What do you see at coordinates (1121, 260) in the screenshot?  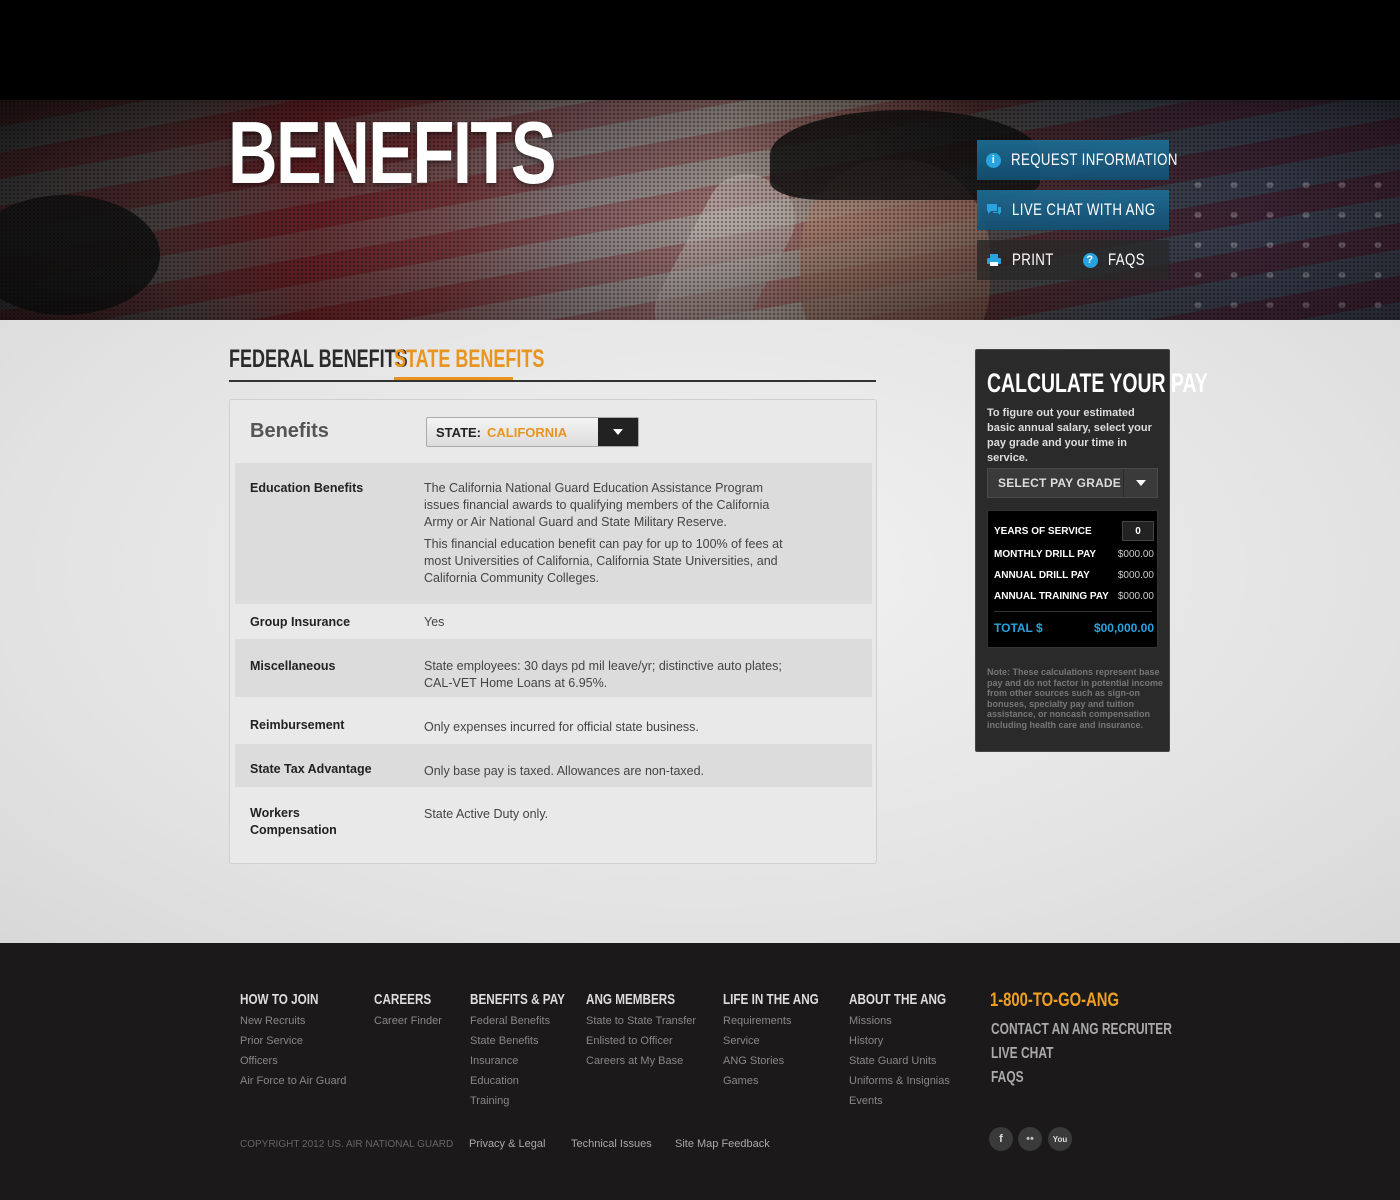 I see `faqs-button: ? FAQS` at bounding box center [1121, 260].